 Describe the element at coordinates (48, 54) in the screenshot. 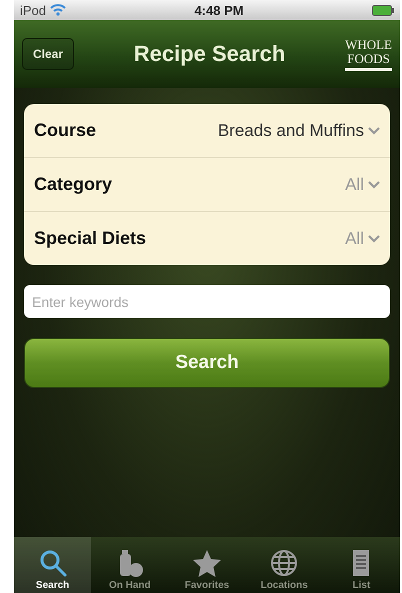

I see `clear-button: Clear` at that location.